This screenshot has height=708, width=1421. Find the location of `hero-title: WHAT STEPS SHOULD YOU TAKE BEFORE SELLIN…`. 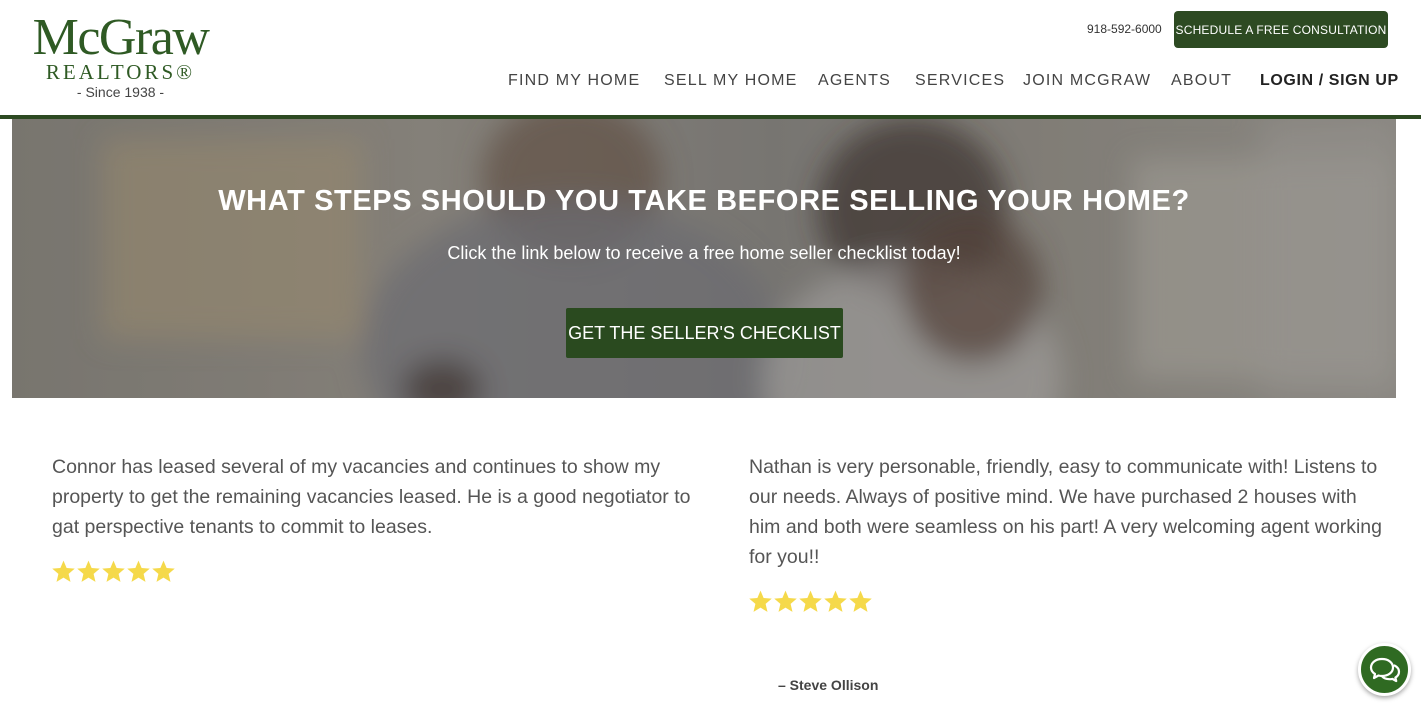

hero-title: WHAT STEPS SHOULD YOU TAKE BEFORE SELLIN… is located at coordinates (704, 201).